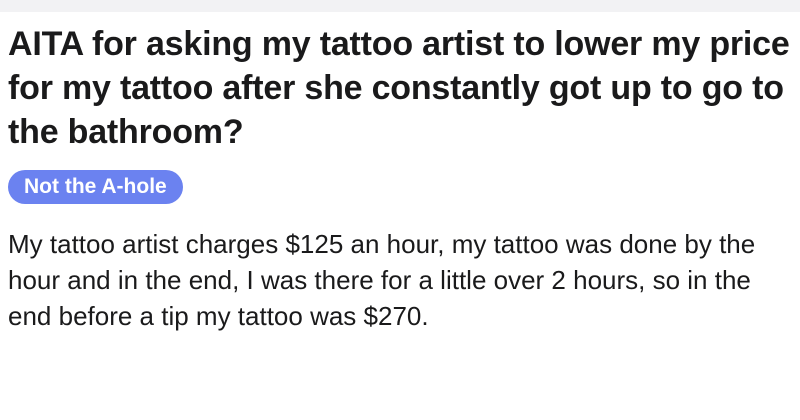  What do you see at coordinates (400, 6) in the screenshot?
I see `top-divider-strip` at bounding box center [400, 6].